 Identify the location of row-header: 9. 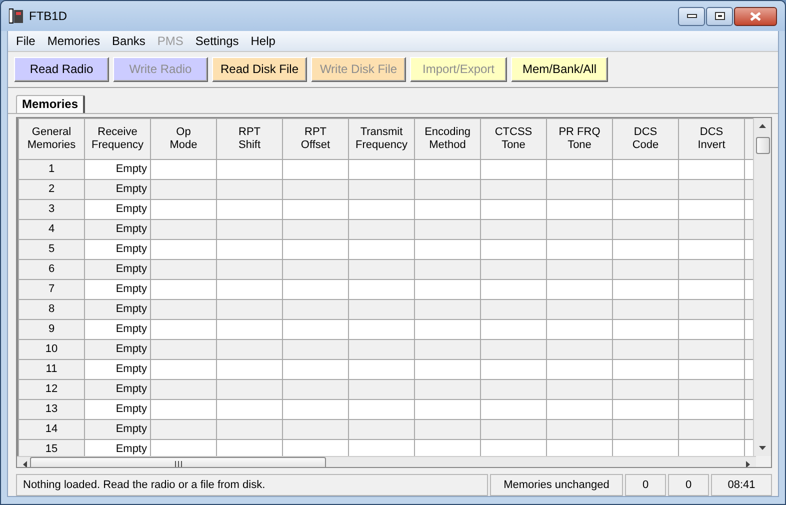
(51, 329).